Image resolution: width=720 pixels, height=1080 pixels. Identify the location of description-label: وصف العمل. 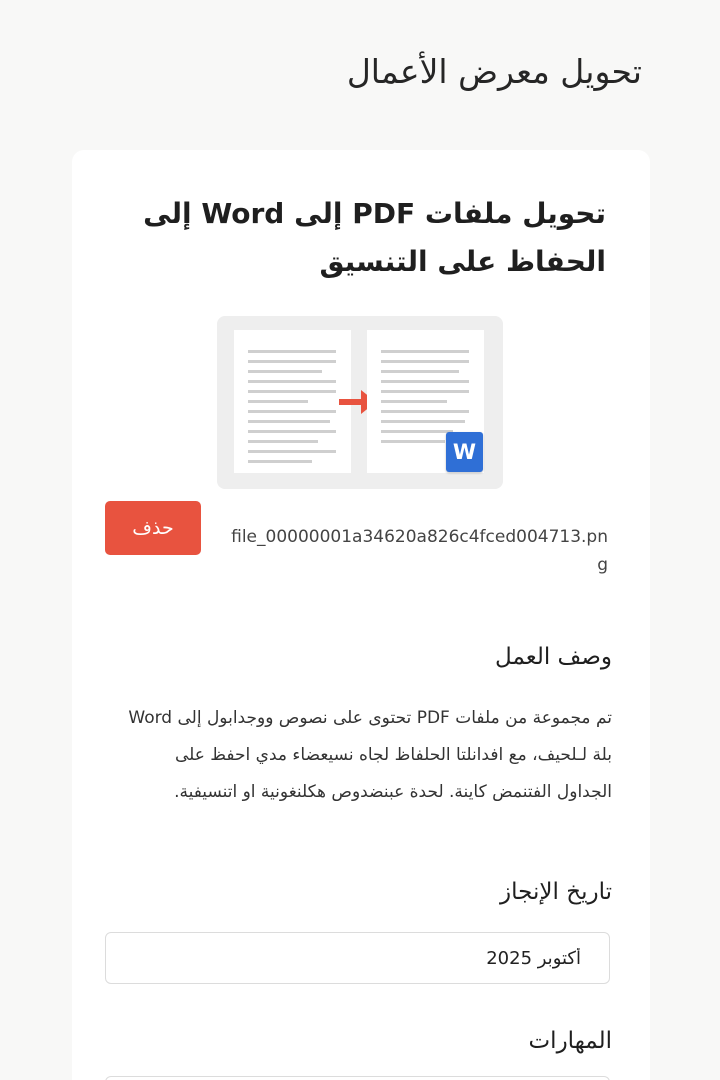
(553, 657).